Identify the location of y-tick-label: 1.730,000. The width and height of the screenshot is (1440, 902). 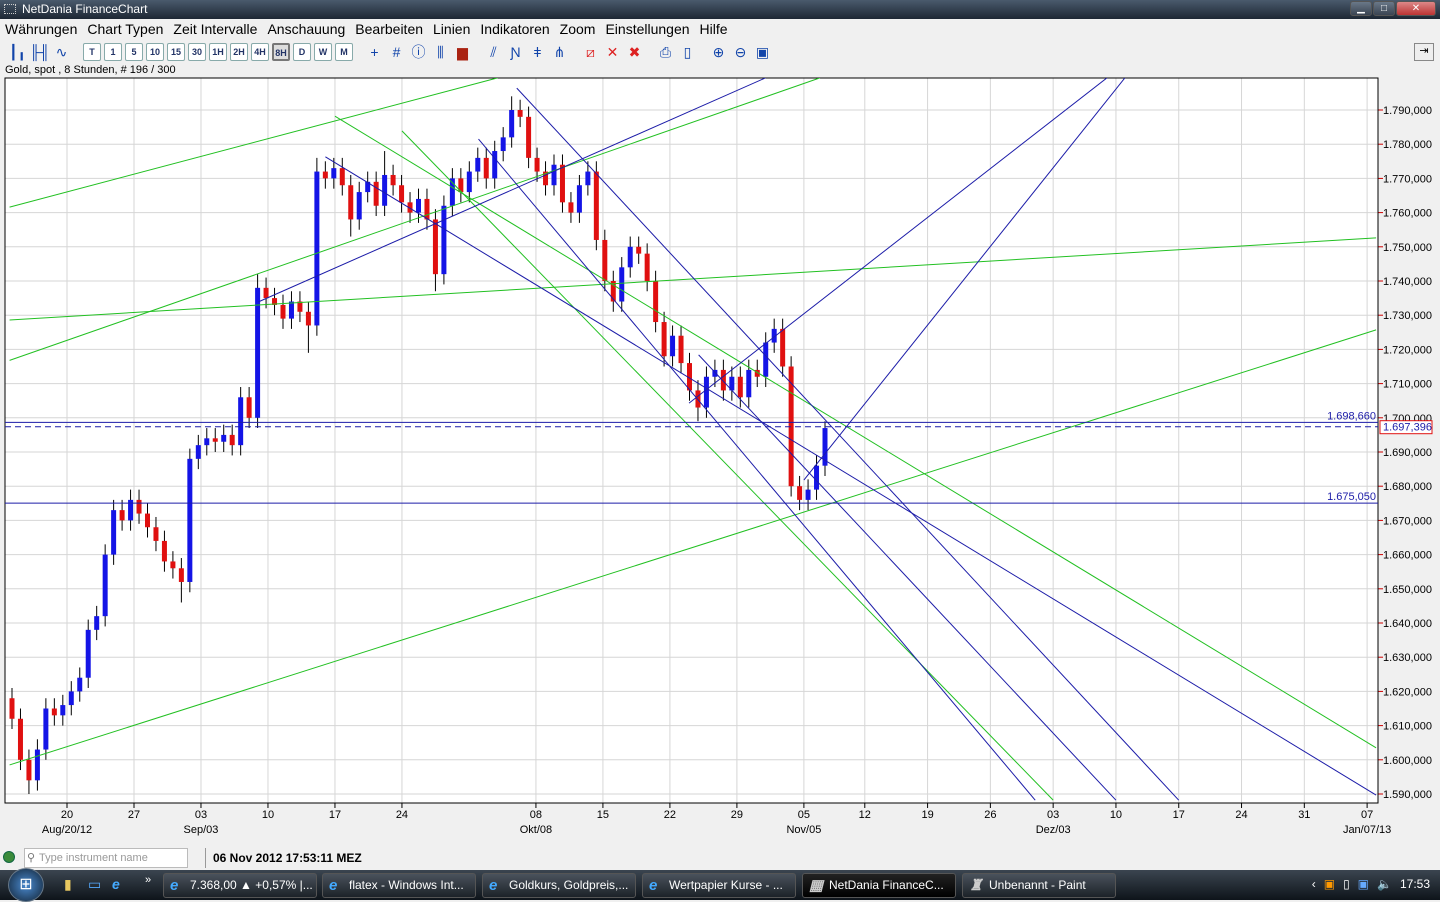
(1407, 316).